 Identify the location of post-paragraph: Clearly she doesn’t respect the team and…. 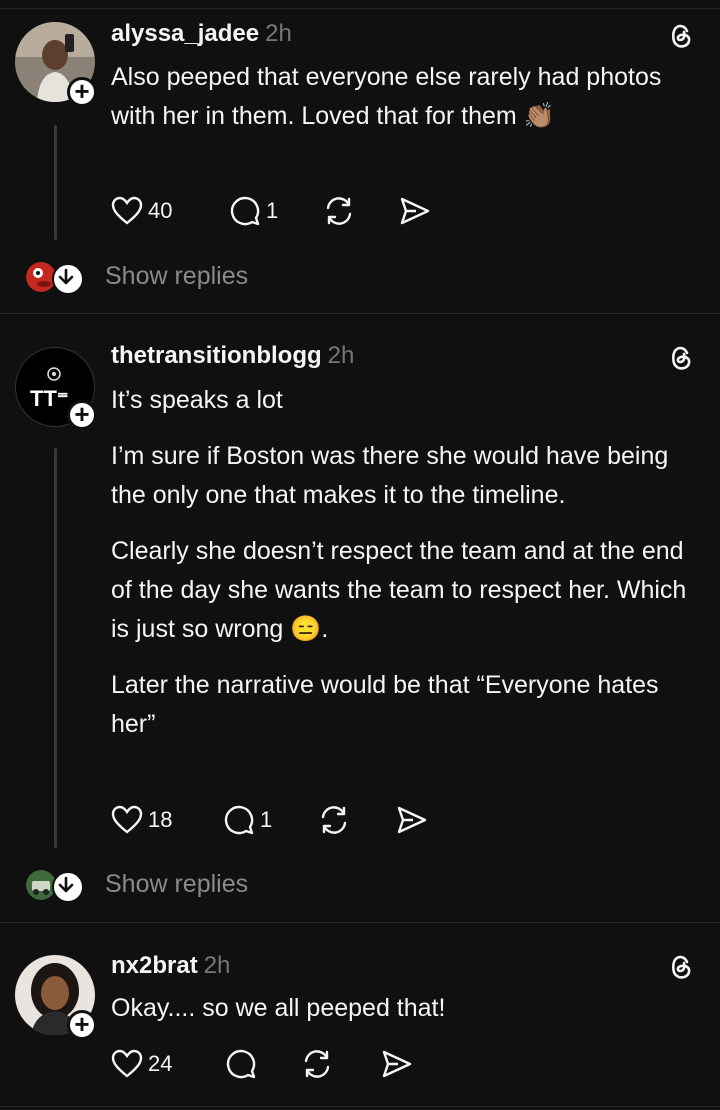
(399, 590).